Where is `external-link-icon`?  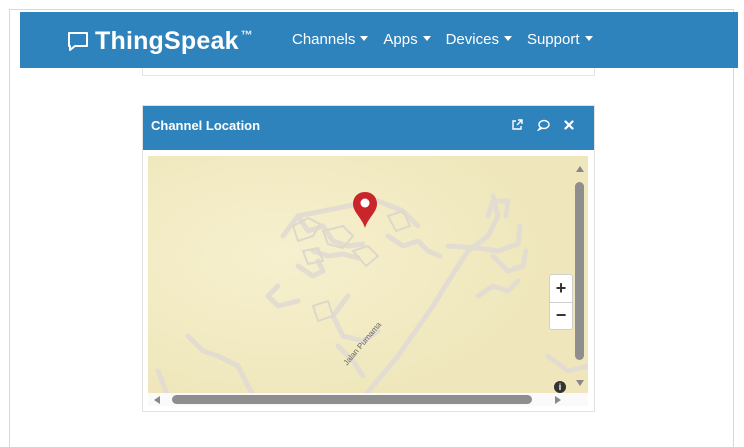
external-link-icon is located at coordinates (517, 125).